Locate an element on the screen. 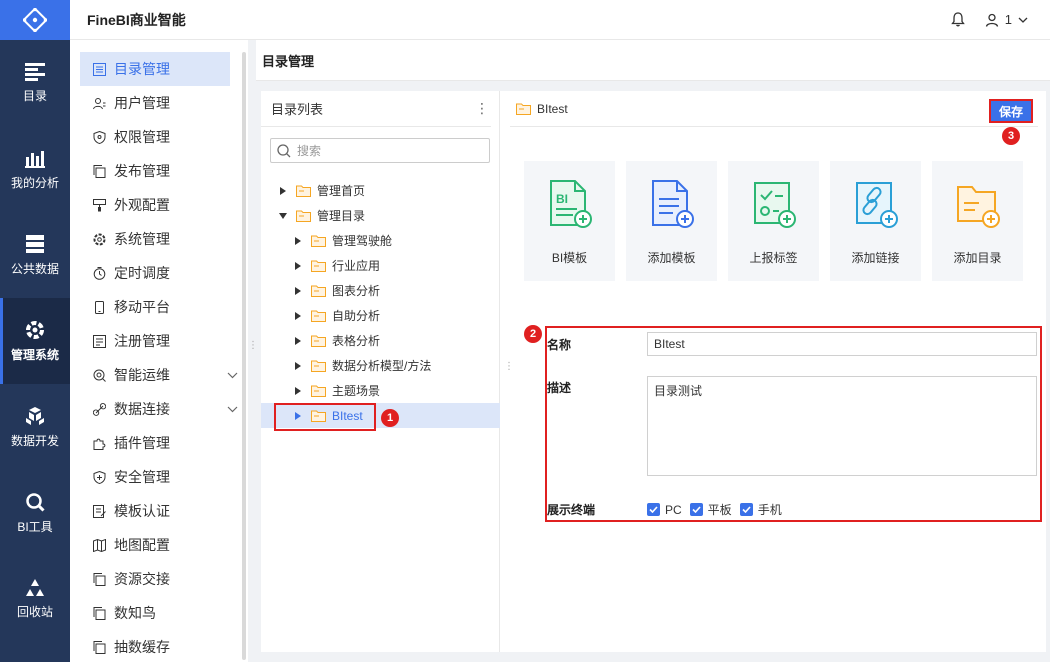  submenu-scrollbar is located at coordinates (244, 356).